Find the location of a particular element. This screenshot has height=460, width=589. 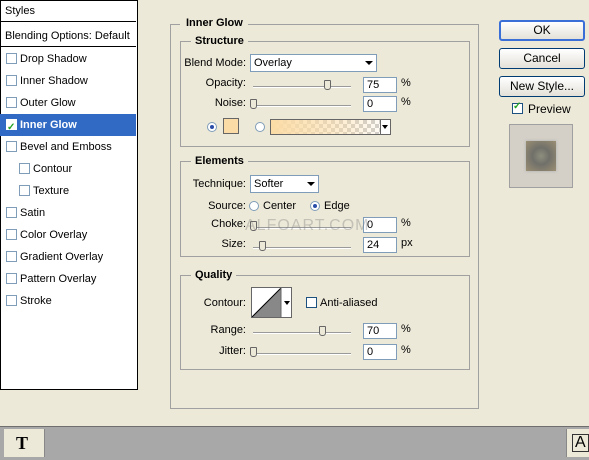

range-label: Range: is located at coordinates (228, 330).